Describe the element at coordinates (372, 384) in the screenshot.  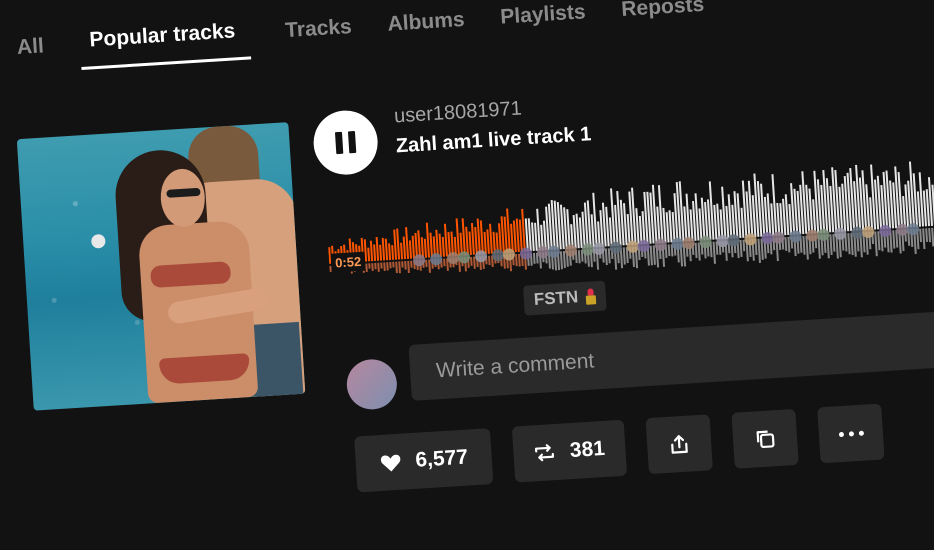
I see `user-avatar` at that location.